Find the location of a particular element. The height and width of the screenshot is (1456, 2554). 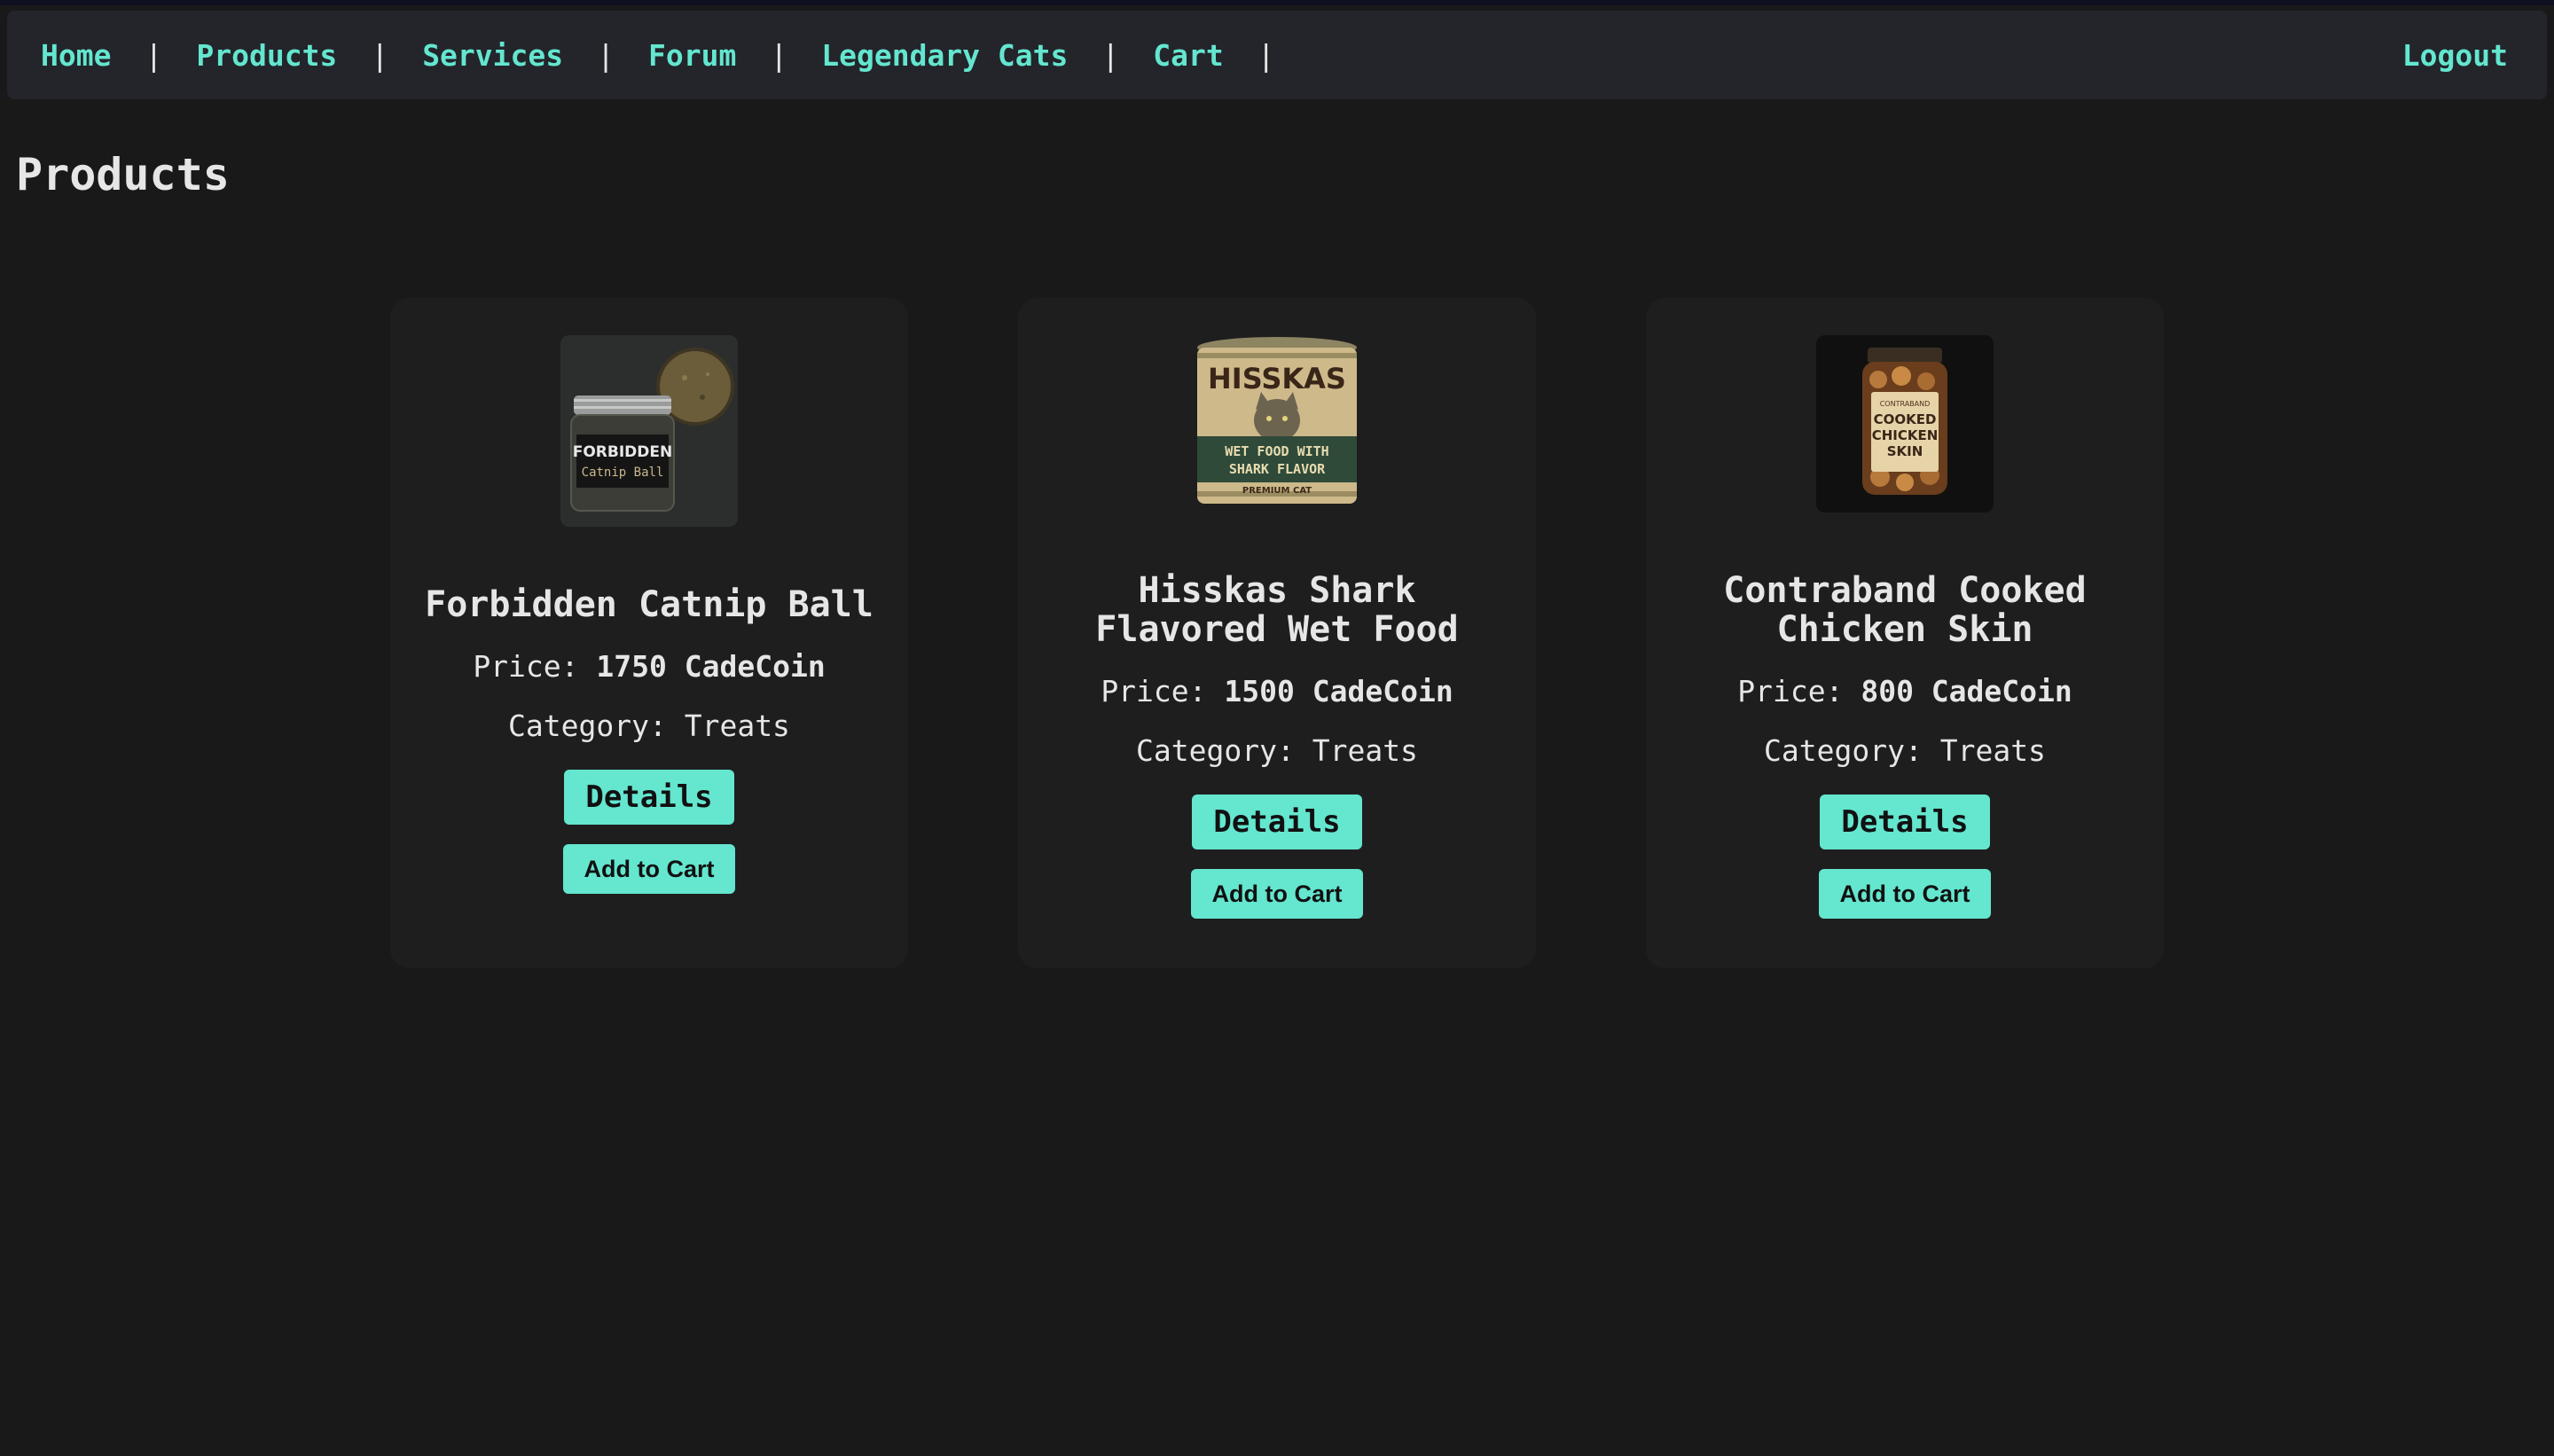

nav-link-services: Services is located at coordinates (492, 55).